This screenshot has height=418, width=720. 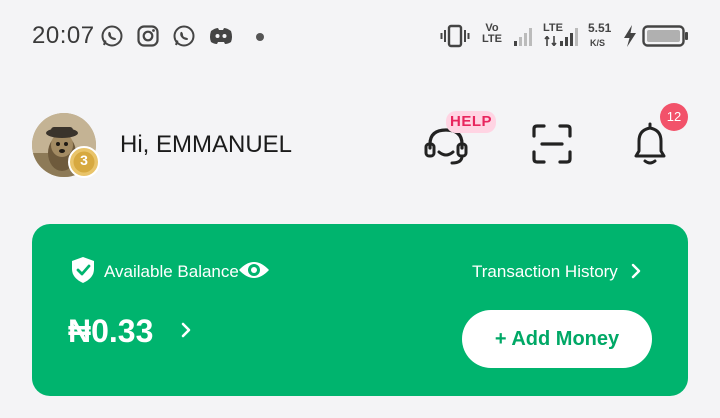 I want to click on status-time: 20:07, so click(x=63, y=35).